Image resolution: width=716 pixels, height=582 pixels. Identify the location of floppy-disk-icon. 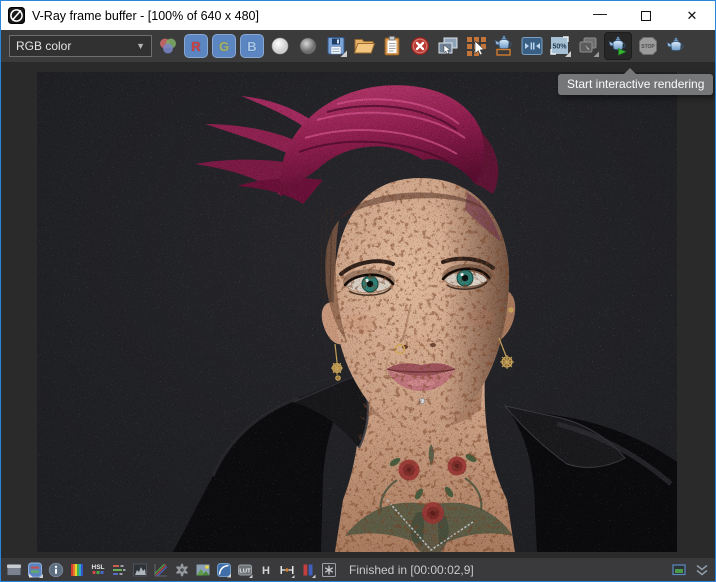
(337, 47).